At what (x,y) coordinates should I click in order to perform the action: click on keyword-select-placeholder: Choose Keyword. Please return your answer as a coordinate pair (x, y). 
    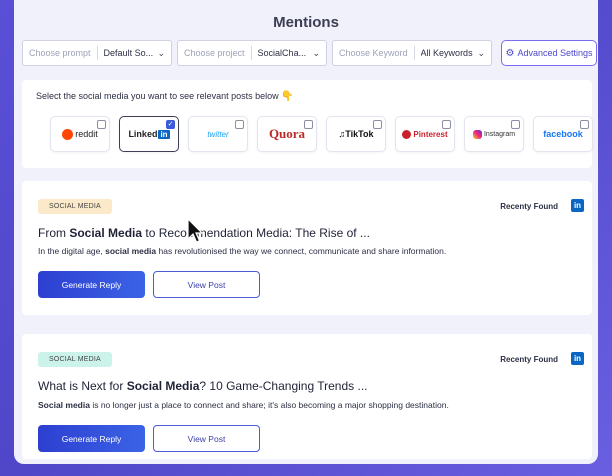
    Looking at the image, I should click on (373, 53).